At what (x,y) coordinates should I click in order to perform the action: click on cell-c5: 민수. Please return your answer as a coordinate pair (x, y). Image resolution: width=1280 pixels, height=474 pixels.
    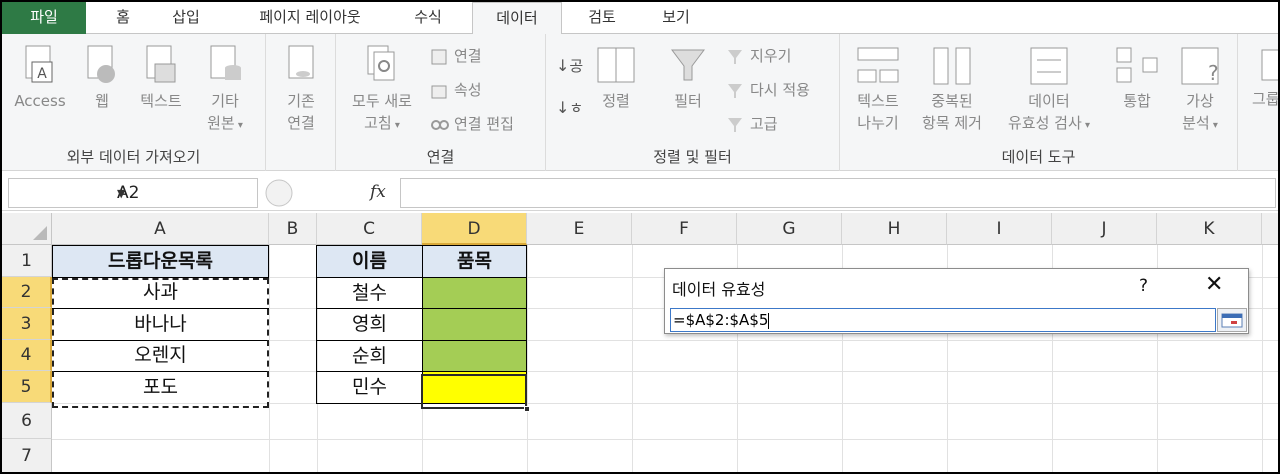
    Looking at the image, I should click on (369, 387).